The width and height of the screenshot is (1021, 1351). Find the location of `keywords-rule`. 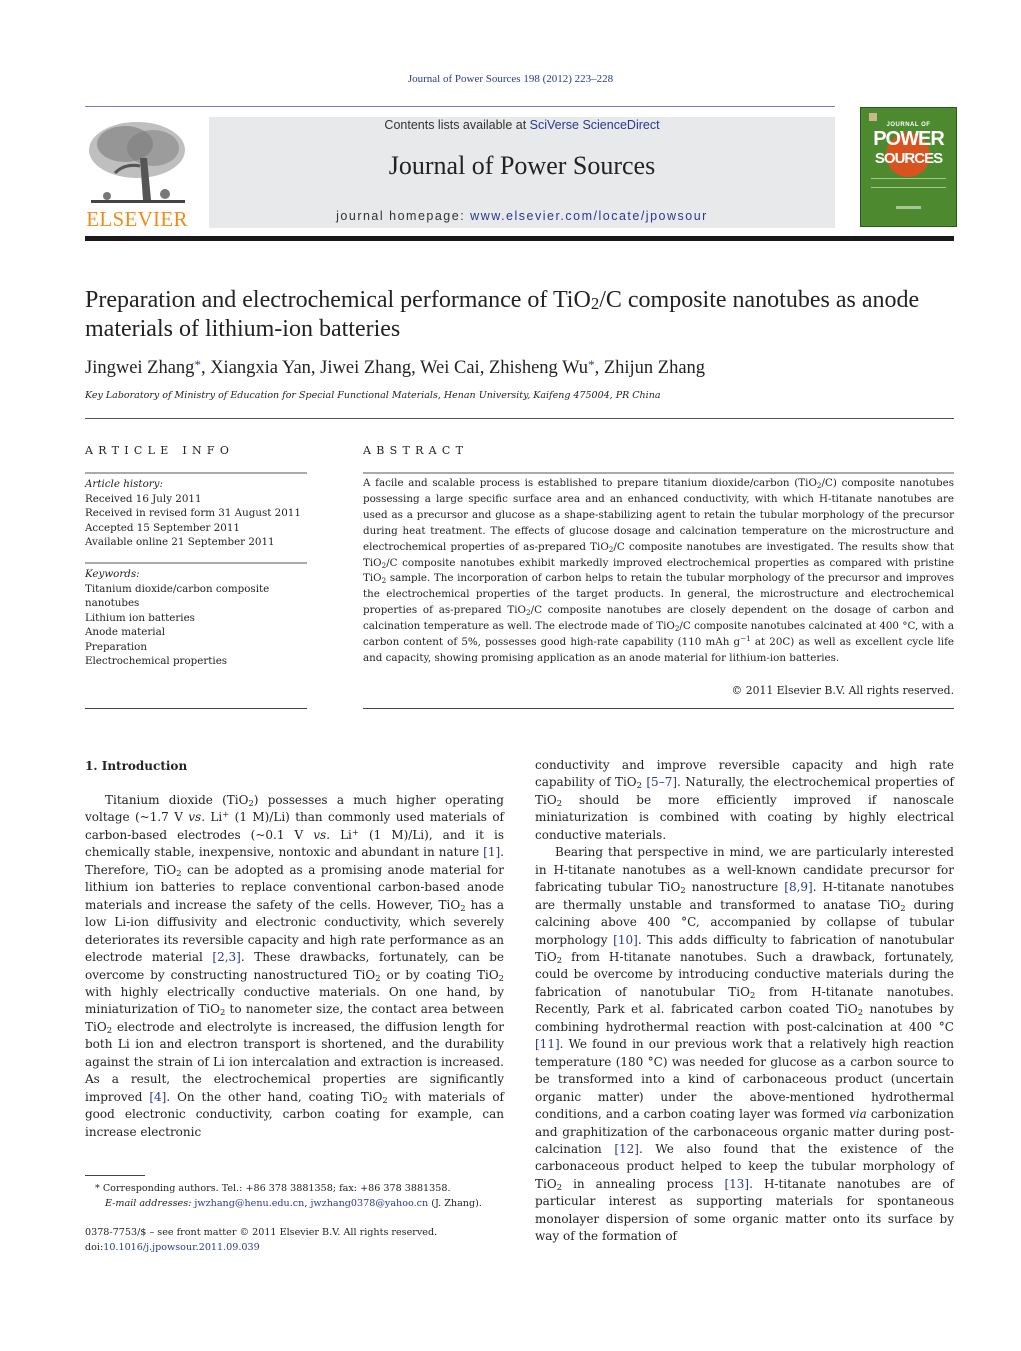

keywords-rule is located at coordinates (196, 563).